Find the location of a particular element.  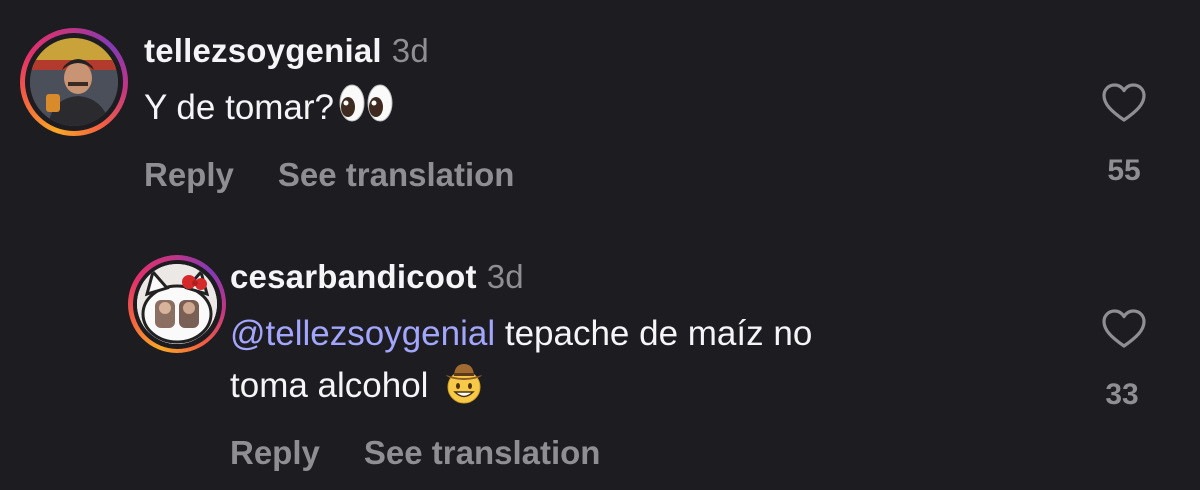

comment-username: cesarbandicoot 3d is located at coordinates (377, 277).